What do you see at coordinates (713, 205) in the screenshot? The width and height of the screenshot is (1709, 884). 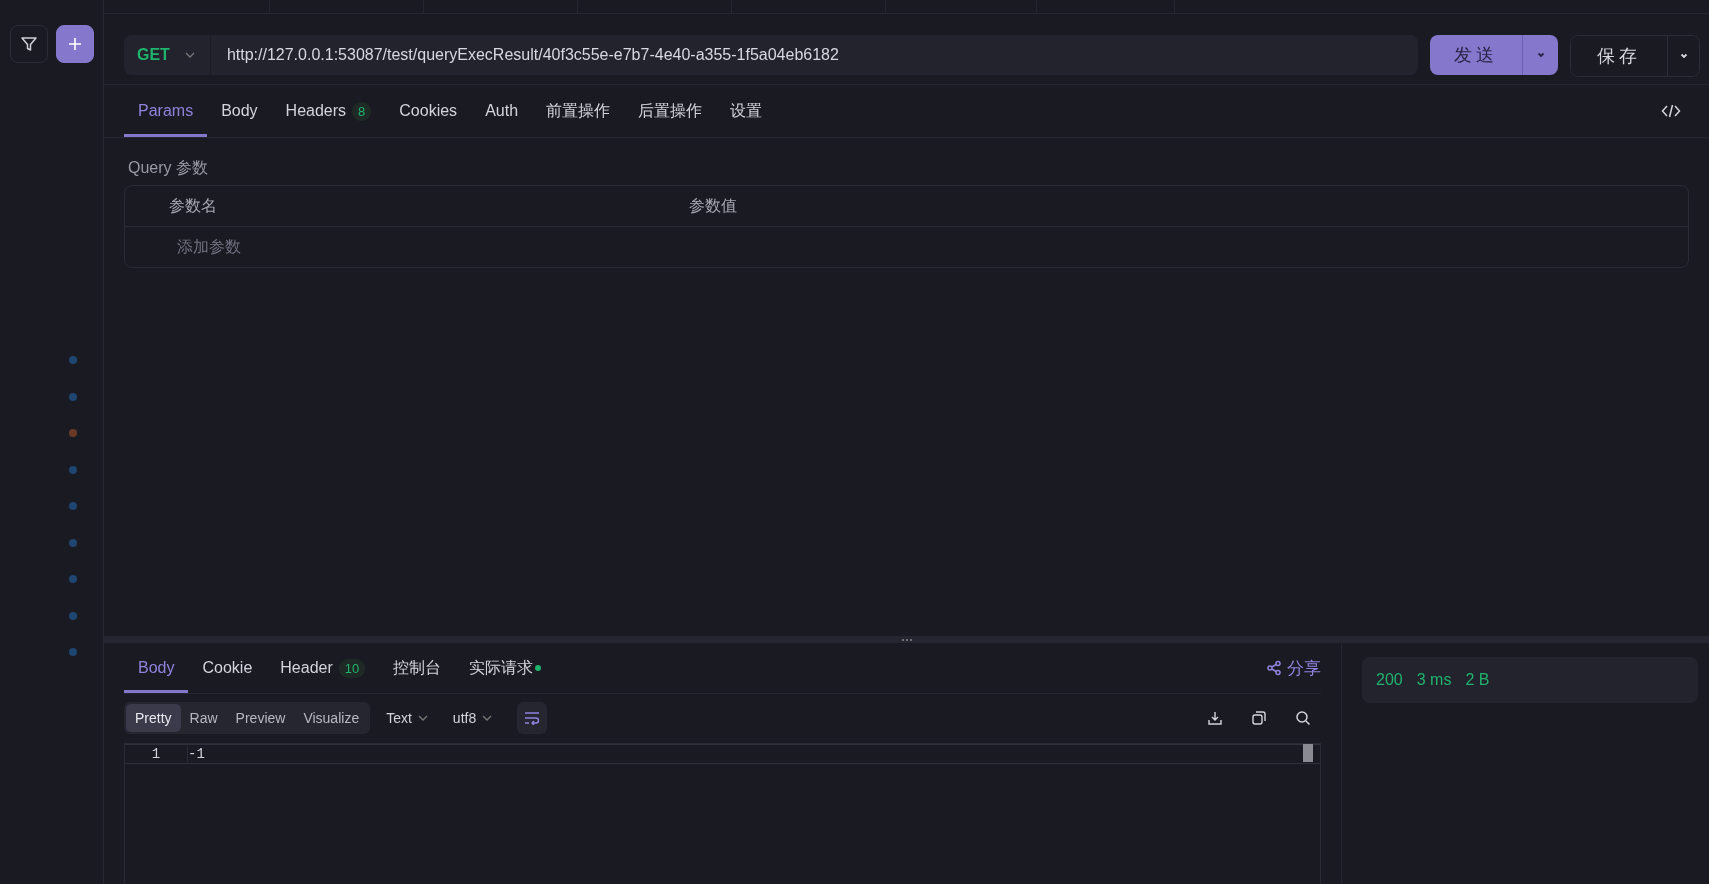 I see `column-header: 参数值` at bounding box center [713, 205].